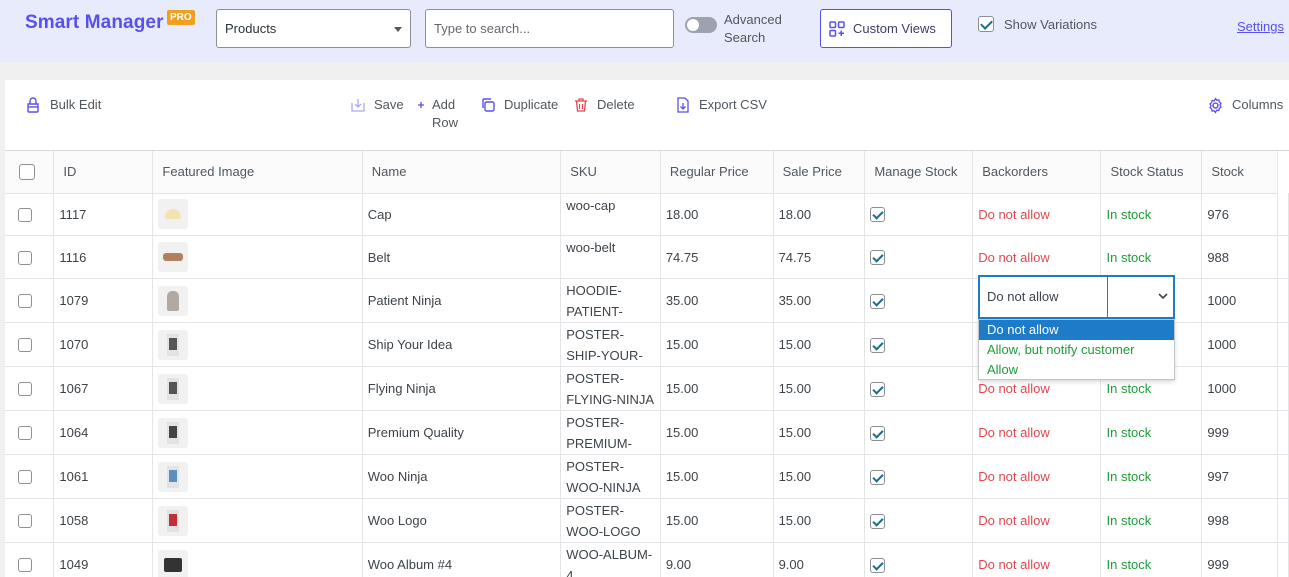 This screenshot has width=1289, height=577. Describe the element at coordinates (610, 477) in the screenshot. I see `cell-sku: POSTER-WOO-NINJA` at that location.